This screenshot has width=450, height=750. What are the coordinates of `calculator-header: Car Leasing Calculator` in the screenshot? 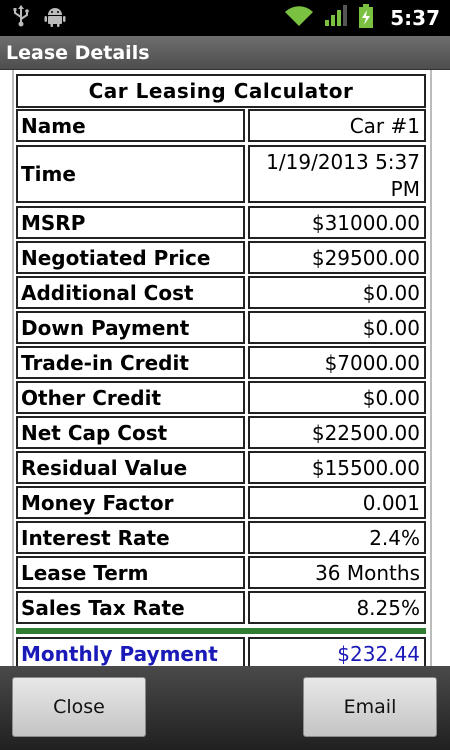 It's located at (221, 91).